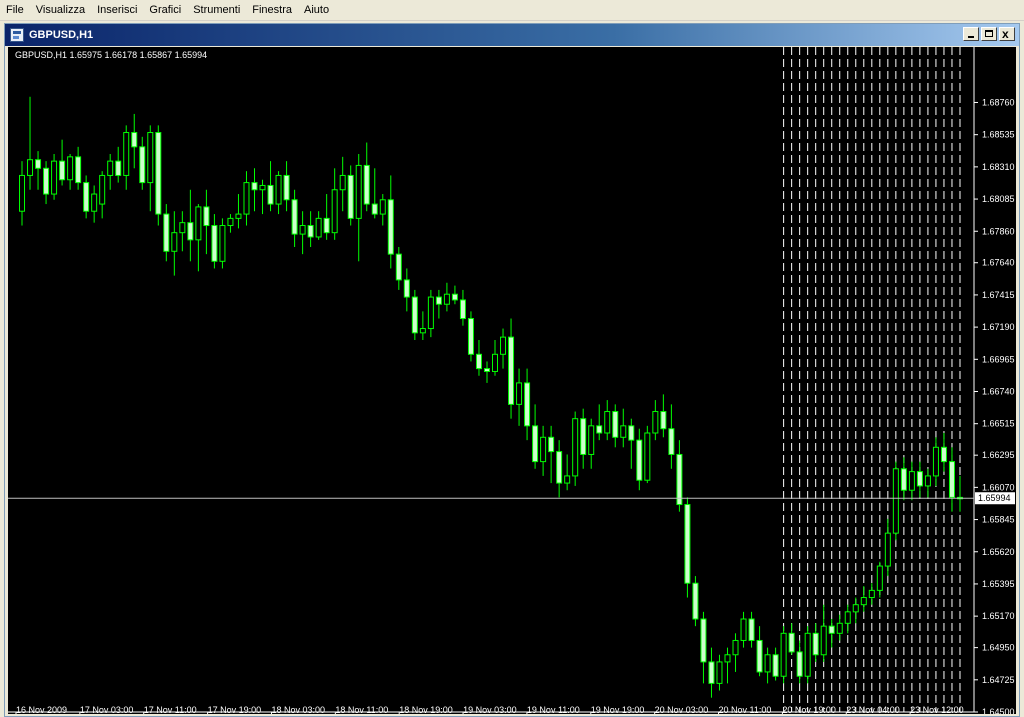 The height and width of the screenshot is (717, 1024). Describe the element at coordinates (107, 709) in the screenshot. I see `x-tick-label: 17 Nov 03:00` at that location.